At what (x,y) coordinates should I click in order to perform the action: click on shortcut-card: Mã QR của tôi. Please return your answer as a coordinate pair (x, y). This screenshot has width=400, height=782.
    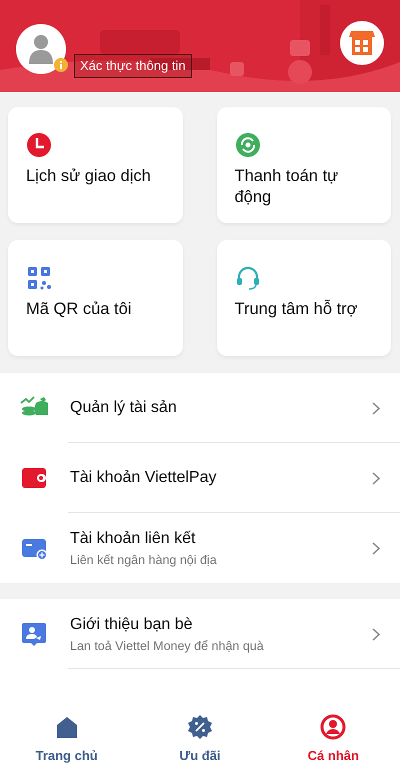
    Looking at the image, I should click on (95, 298).